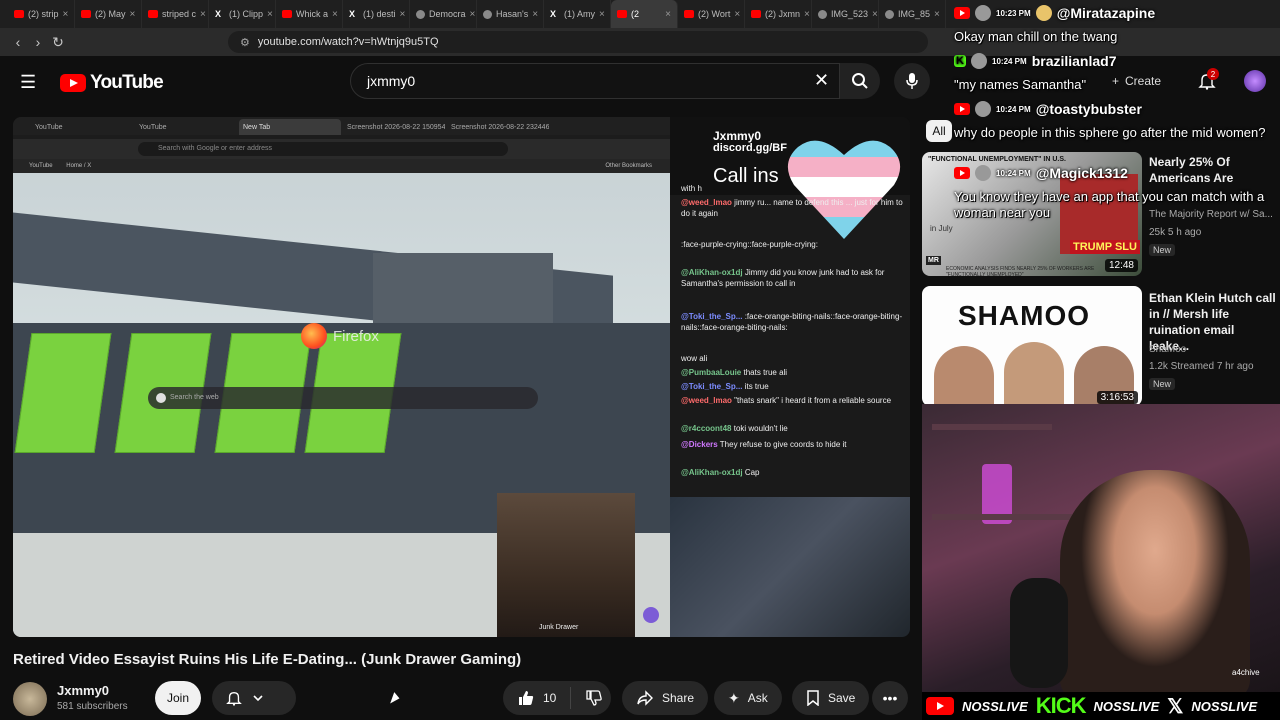 This screenshot has height=720, width=1280. I want to click on overlay-timestamp: 10:23 PM, so click(1013, 13).